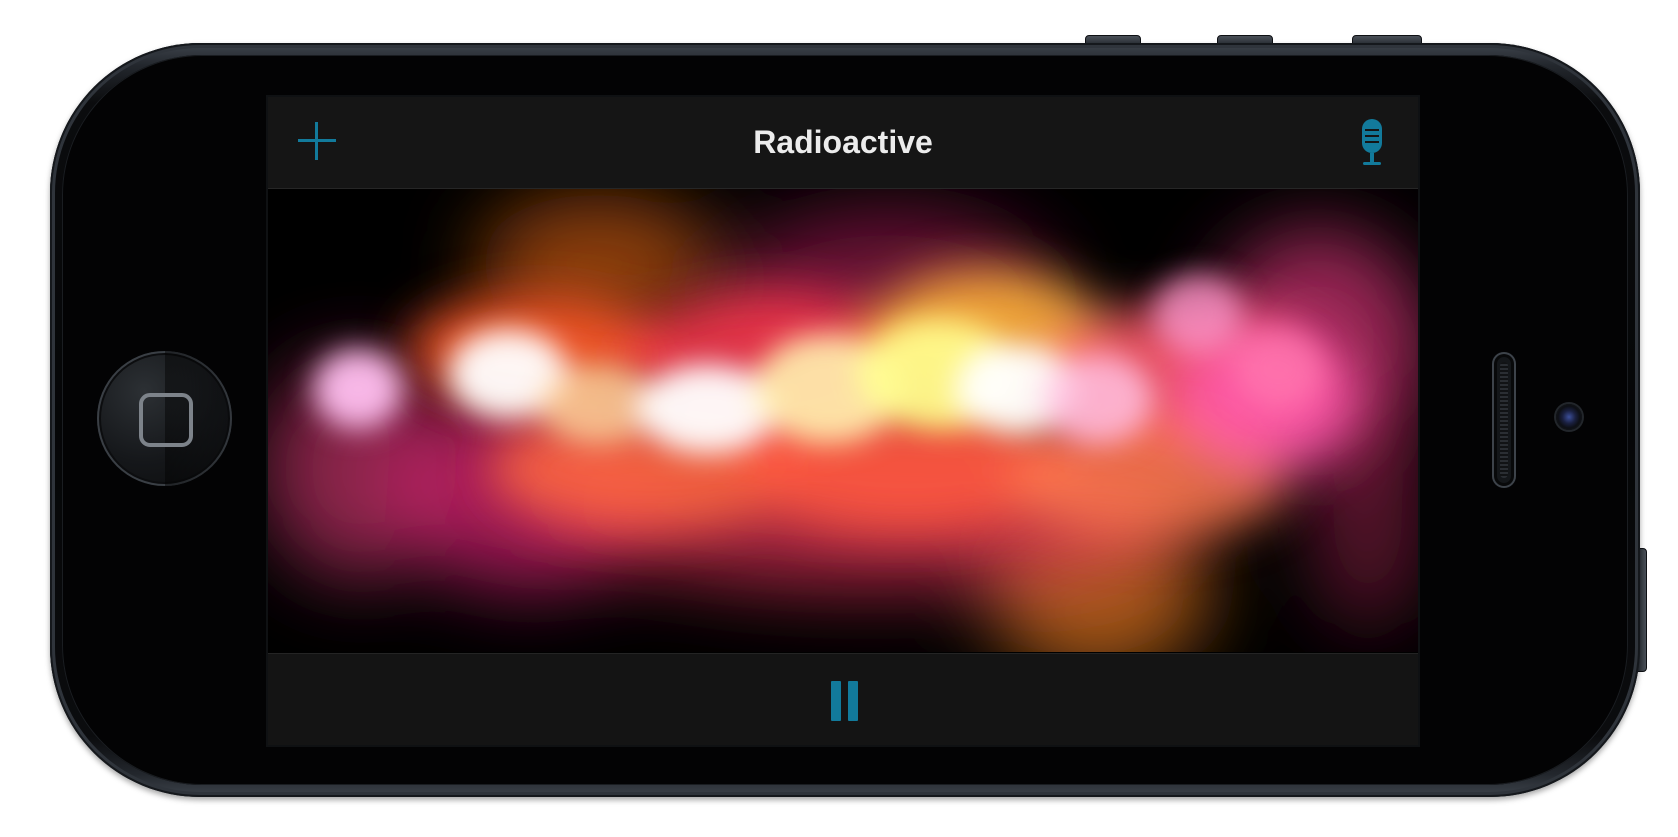  Describe the element at coordinates (853, 701) in the screenshot. I see `pause-bar-right` at that location.